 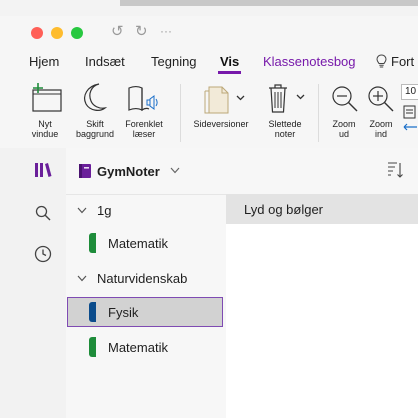 I want to click on immersive-reader-label: Forenklet læser, so click(x=144, y=129).